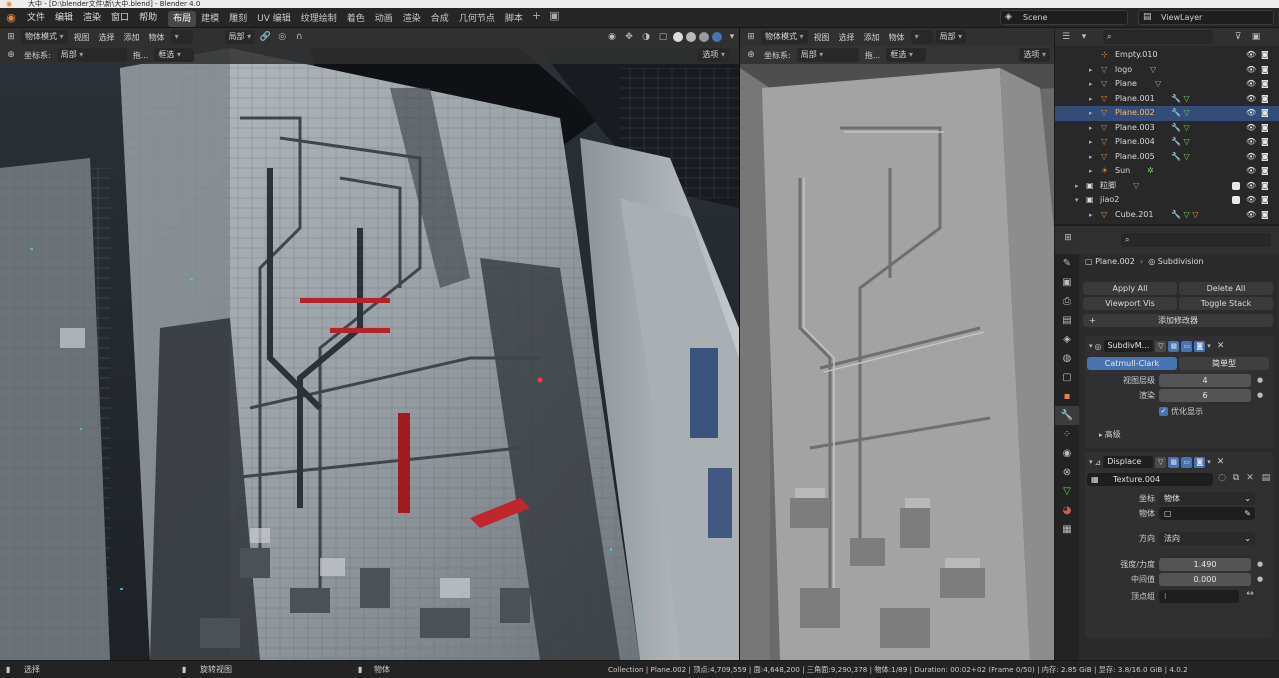 The height and width of the screenshot is (678, 1279). I want to click on menu-file: 文件, so click(36, 18).